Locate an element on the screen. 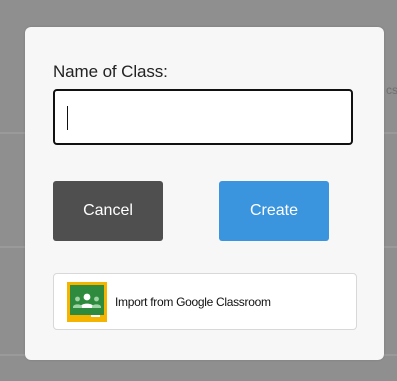 The height and width of the screenshot is (381, 397). cancel-button: Cancel is located at coordinates (108, 211).